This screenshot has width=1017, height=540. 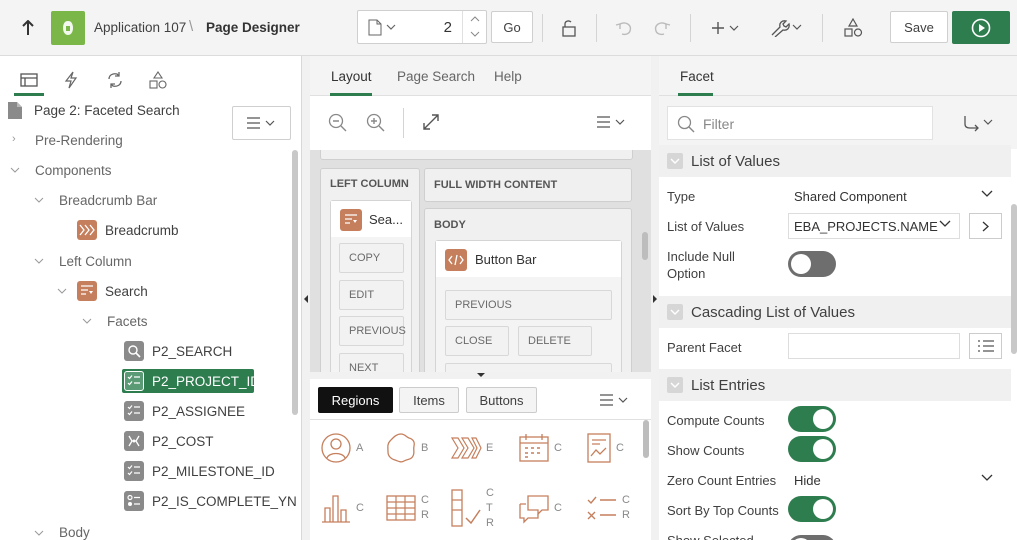 I want to click on full-width-slot: FULL WIDTH CONTENT, so click(x=528, y=185).